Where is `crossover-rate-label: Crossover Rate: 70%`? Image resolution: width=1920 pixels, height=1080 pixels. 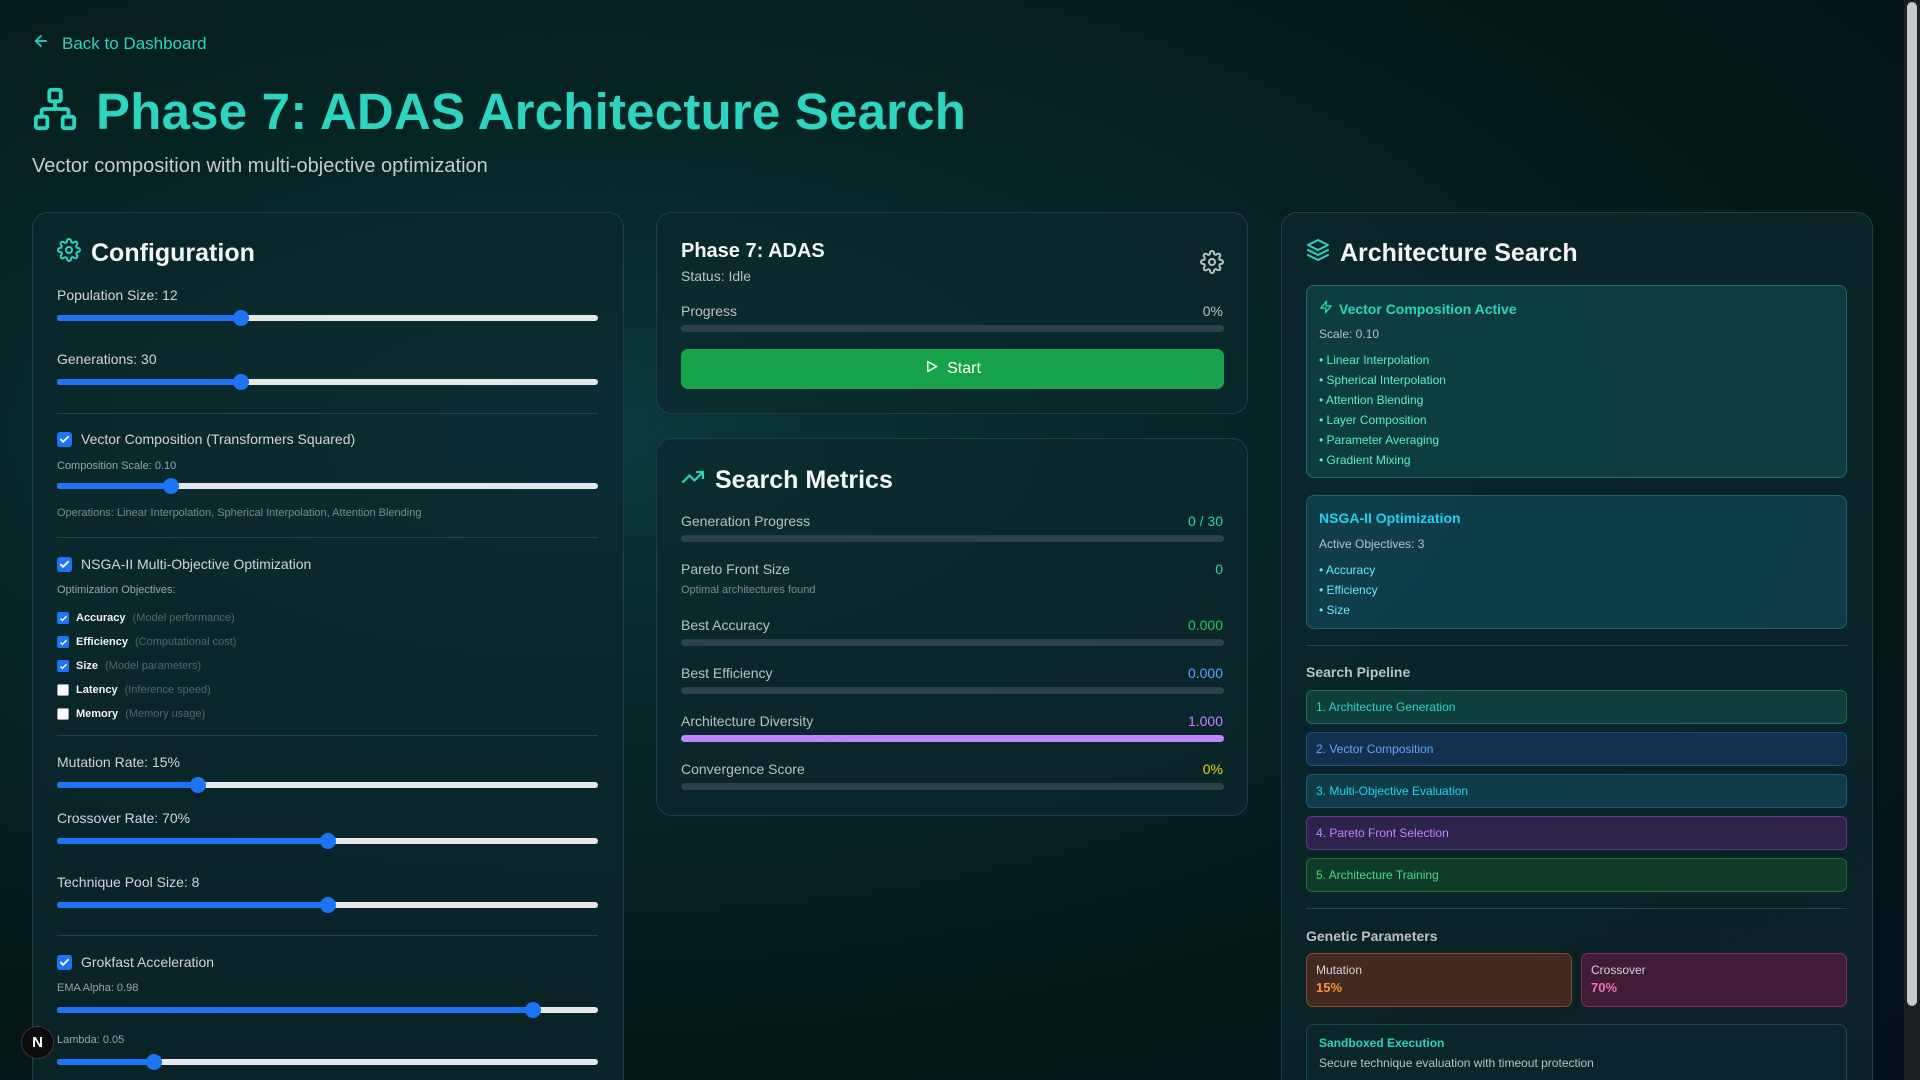 crossover-rate-label: Crossover Rate: 70% is located at coordinates (124, 818).